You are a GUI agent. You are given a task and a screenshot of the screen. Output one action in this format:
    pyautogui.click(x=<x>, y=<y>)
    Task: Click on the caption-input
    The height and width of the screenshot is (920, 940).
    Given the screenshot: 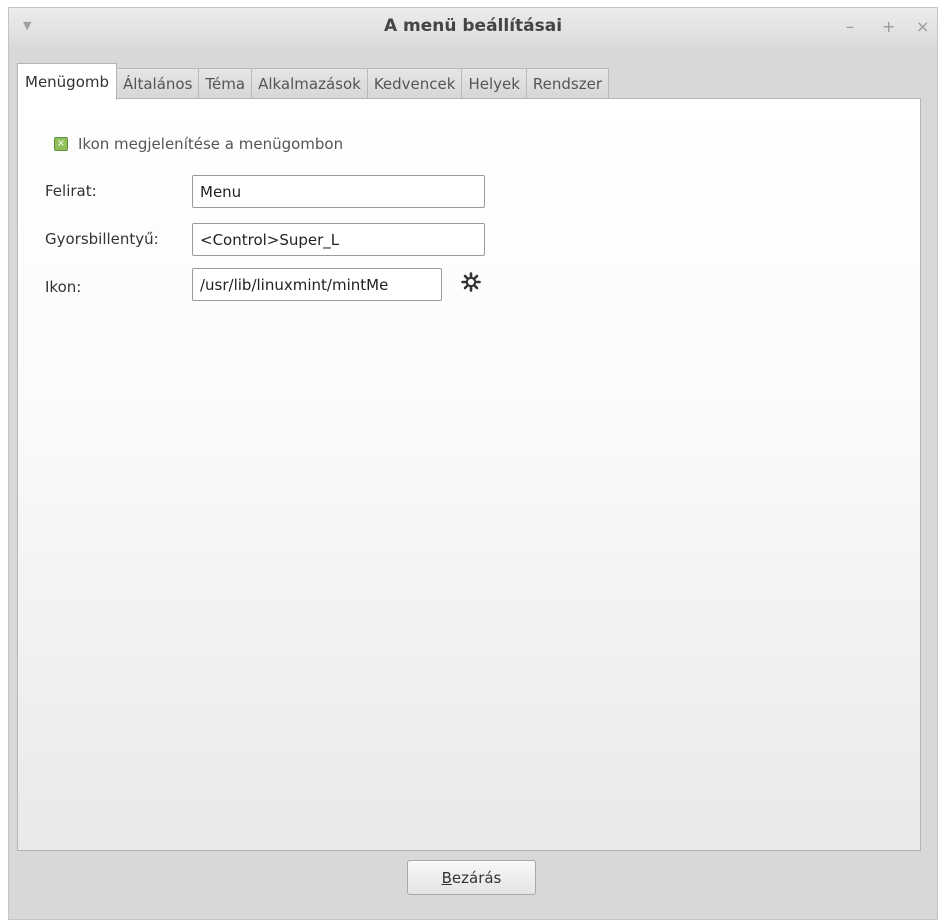 What is the action you would take?
    pyautogui.click(x=338, y=191)
    